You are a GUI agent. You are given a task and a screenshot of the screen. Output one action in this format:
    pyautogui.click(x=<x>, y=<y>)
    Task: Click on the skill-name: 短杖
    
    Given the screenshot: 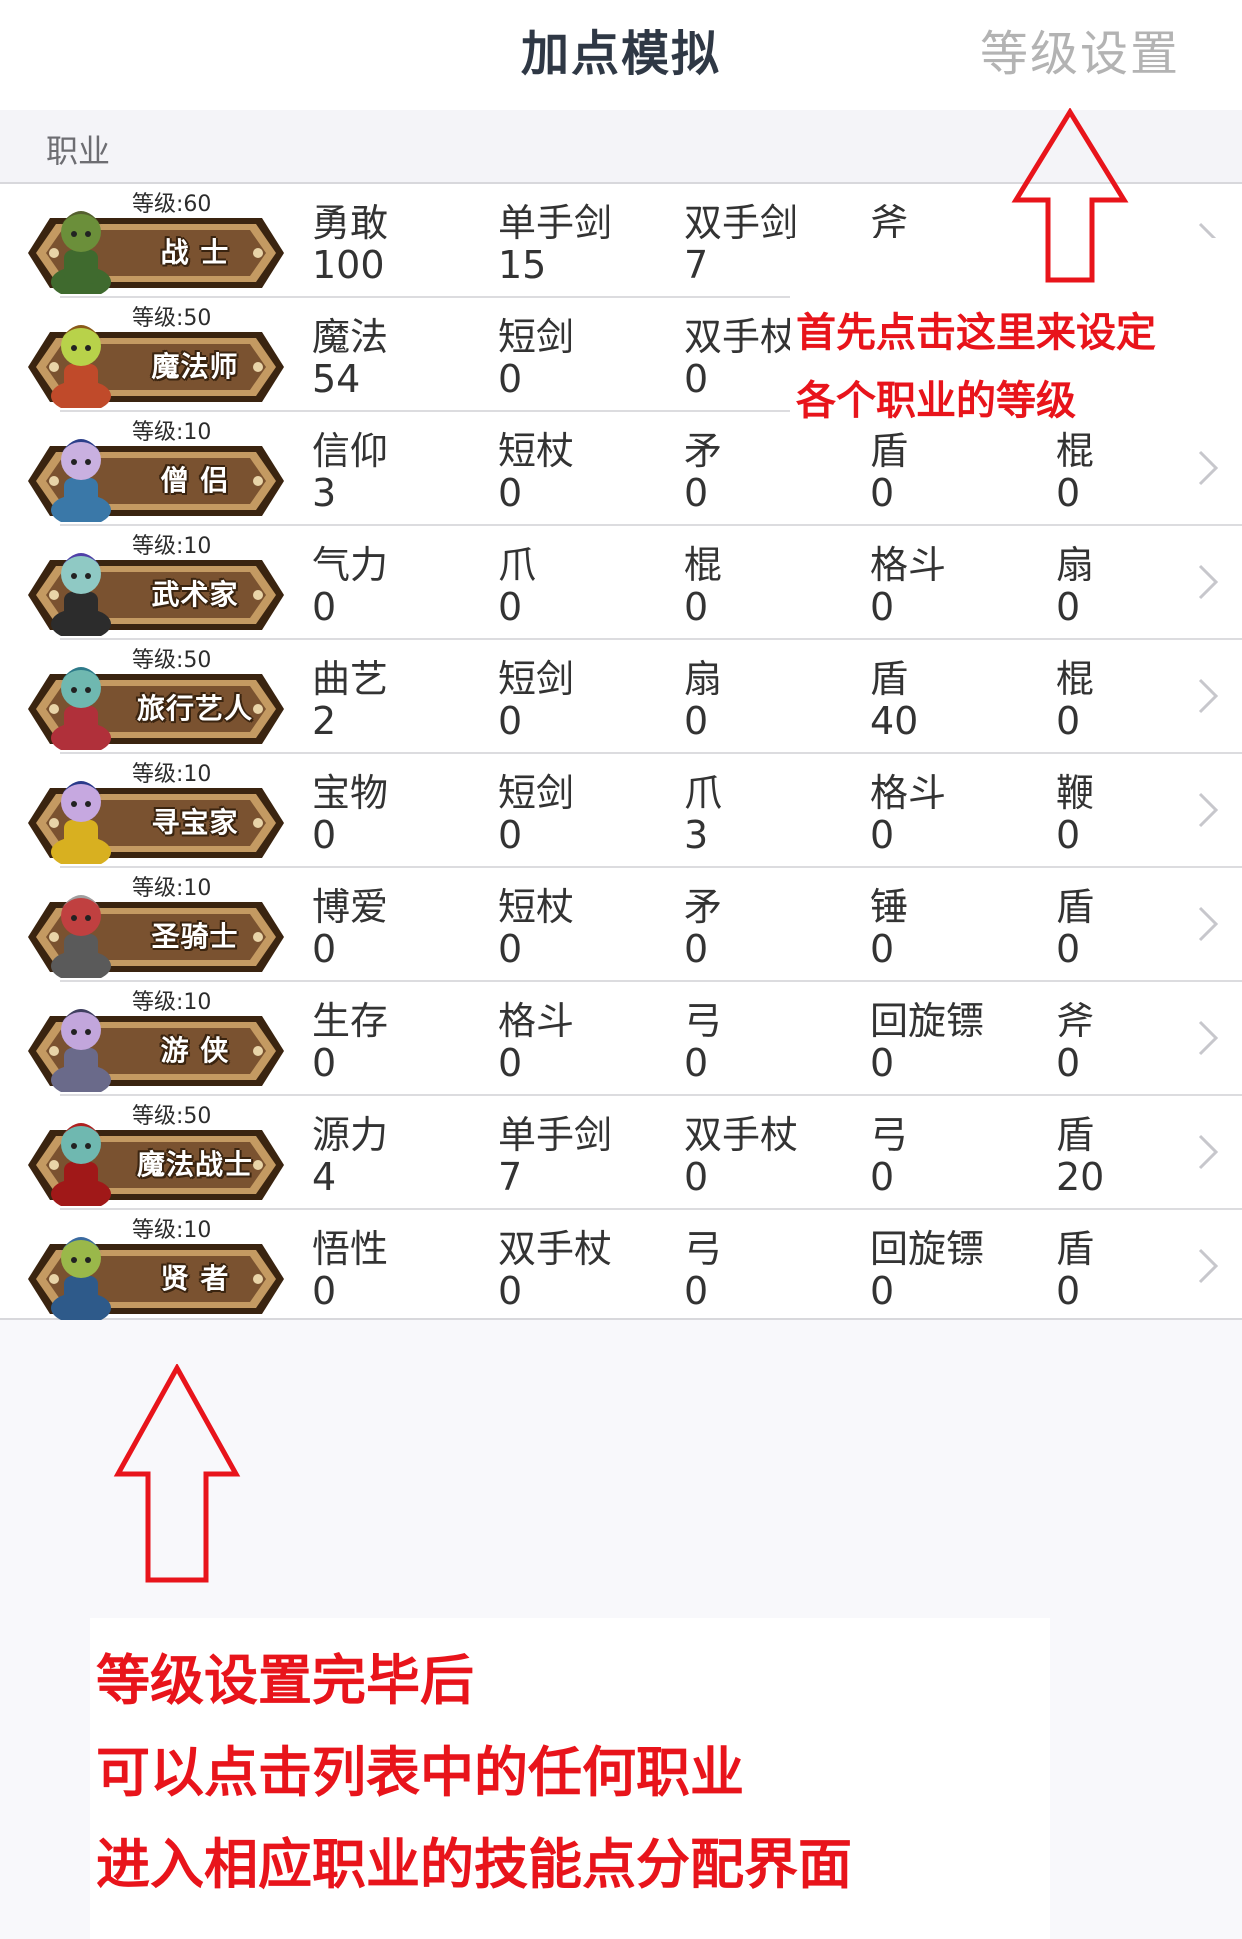 What is the action you would take?
    pyautogui.click(x=536, y=907)
    